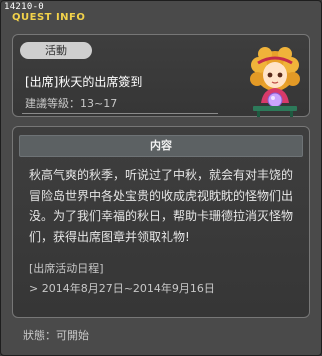 The height and width of the screenshot is (356, 322). Describe the element at coordinates (161, 216) in the screenshot. I see `description-line: 没。为了我们幸福的秋日，帮助卡珊德拉消灭怪物` at that location.